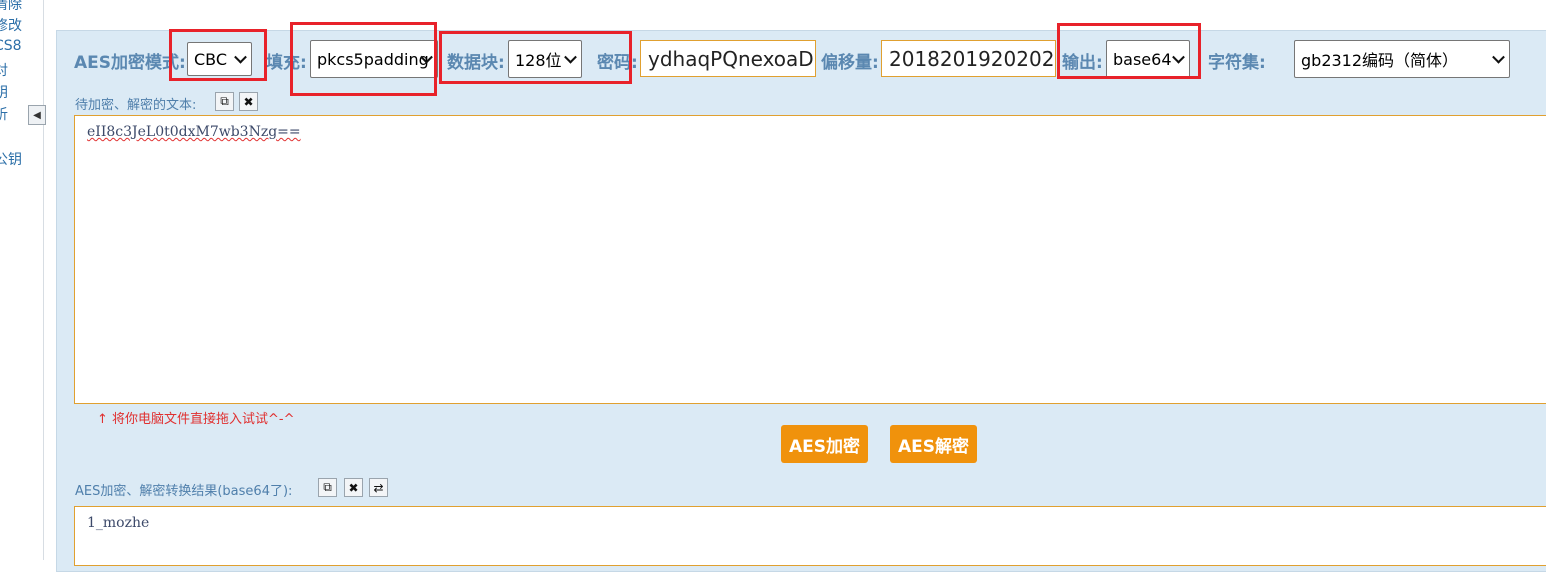 The height and width of the screenshot is (572, 1546). I want to click on sidebar-item-key: 钥, so click(4, 92).